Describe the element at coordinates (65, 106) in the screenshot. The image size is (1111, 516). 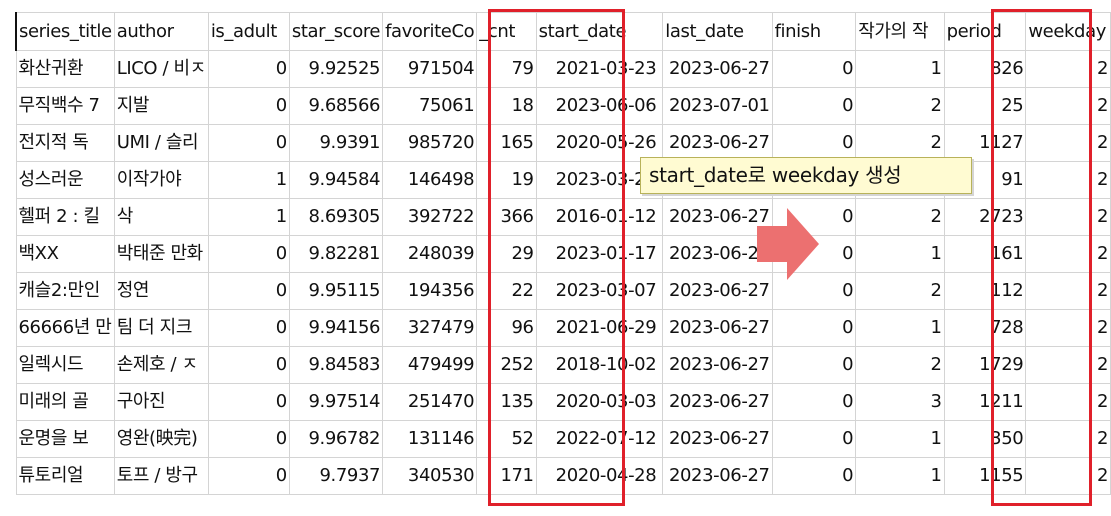
I see `cell-series-title: 무직백수 7` at that location.